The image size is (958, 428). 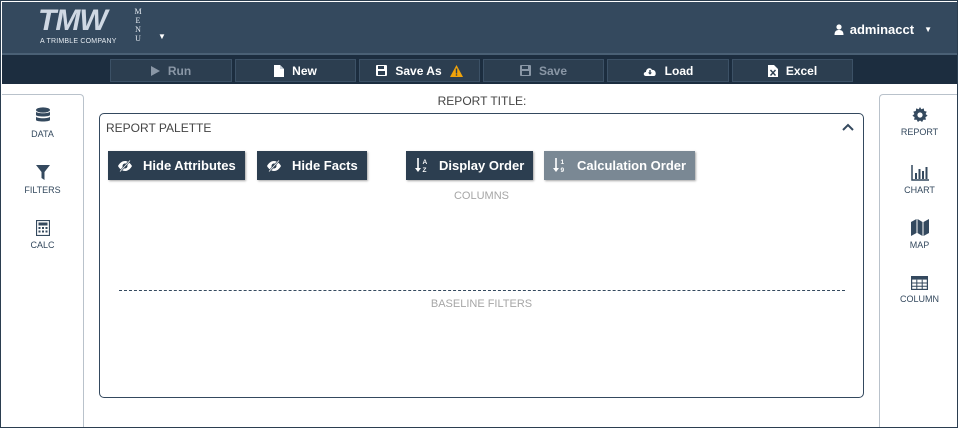 I want to click on sidebar-label-column: COLUMN, so click(x=919, y=299).